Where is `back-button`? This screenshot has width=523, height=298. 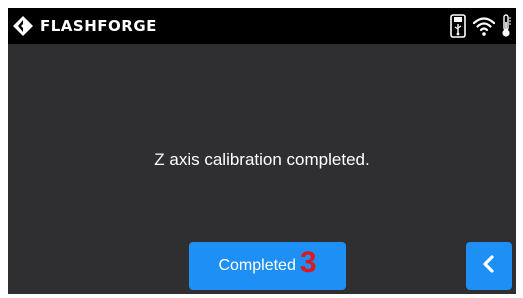 back-button is located at coordinates (489, 266).